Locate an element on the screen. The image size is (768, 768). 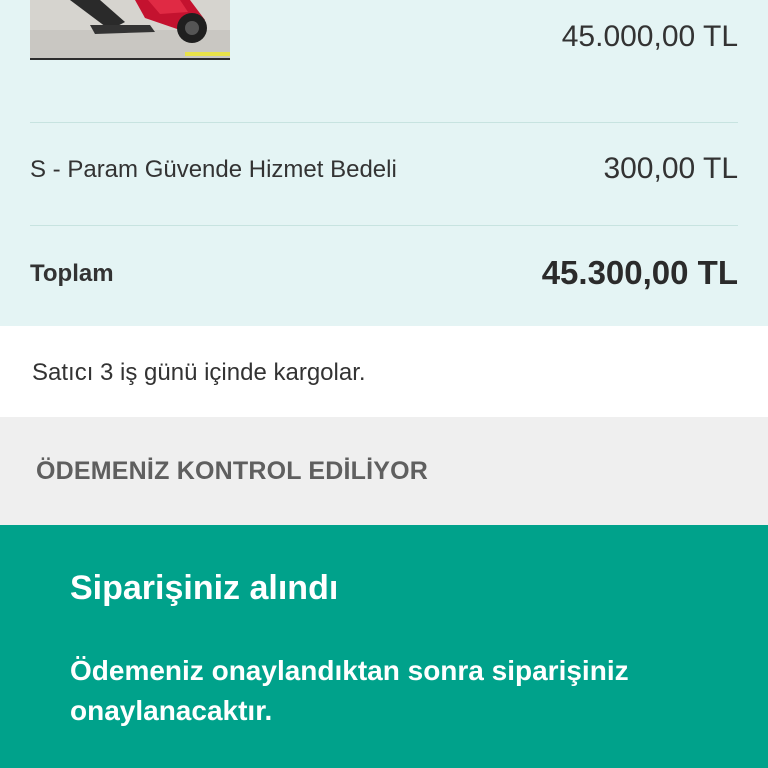
payment-status-title: ÖDEMENİZ KONTROL EDİLİYOR is located at coordinates (232, 471).